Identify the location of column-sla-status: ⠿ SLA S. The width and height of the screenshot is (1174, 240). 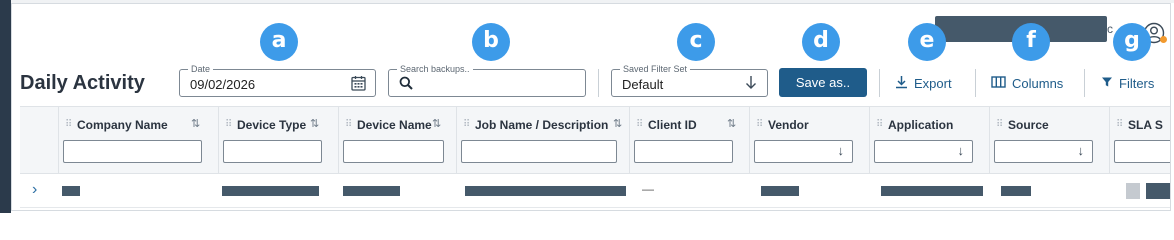
(1139, 140).